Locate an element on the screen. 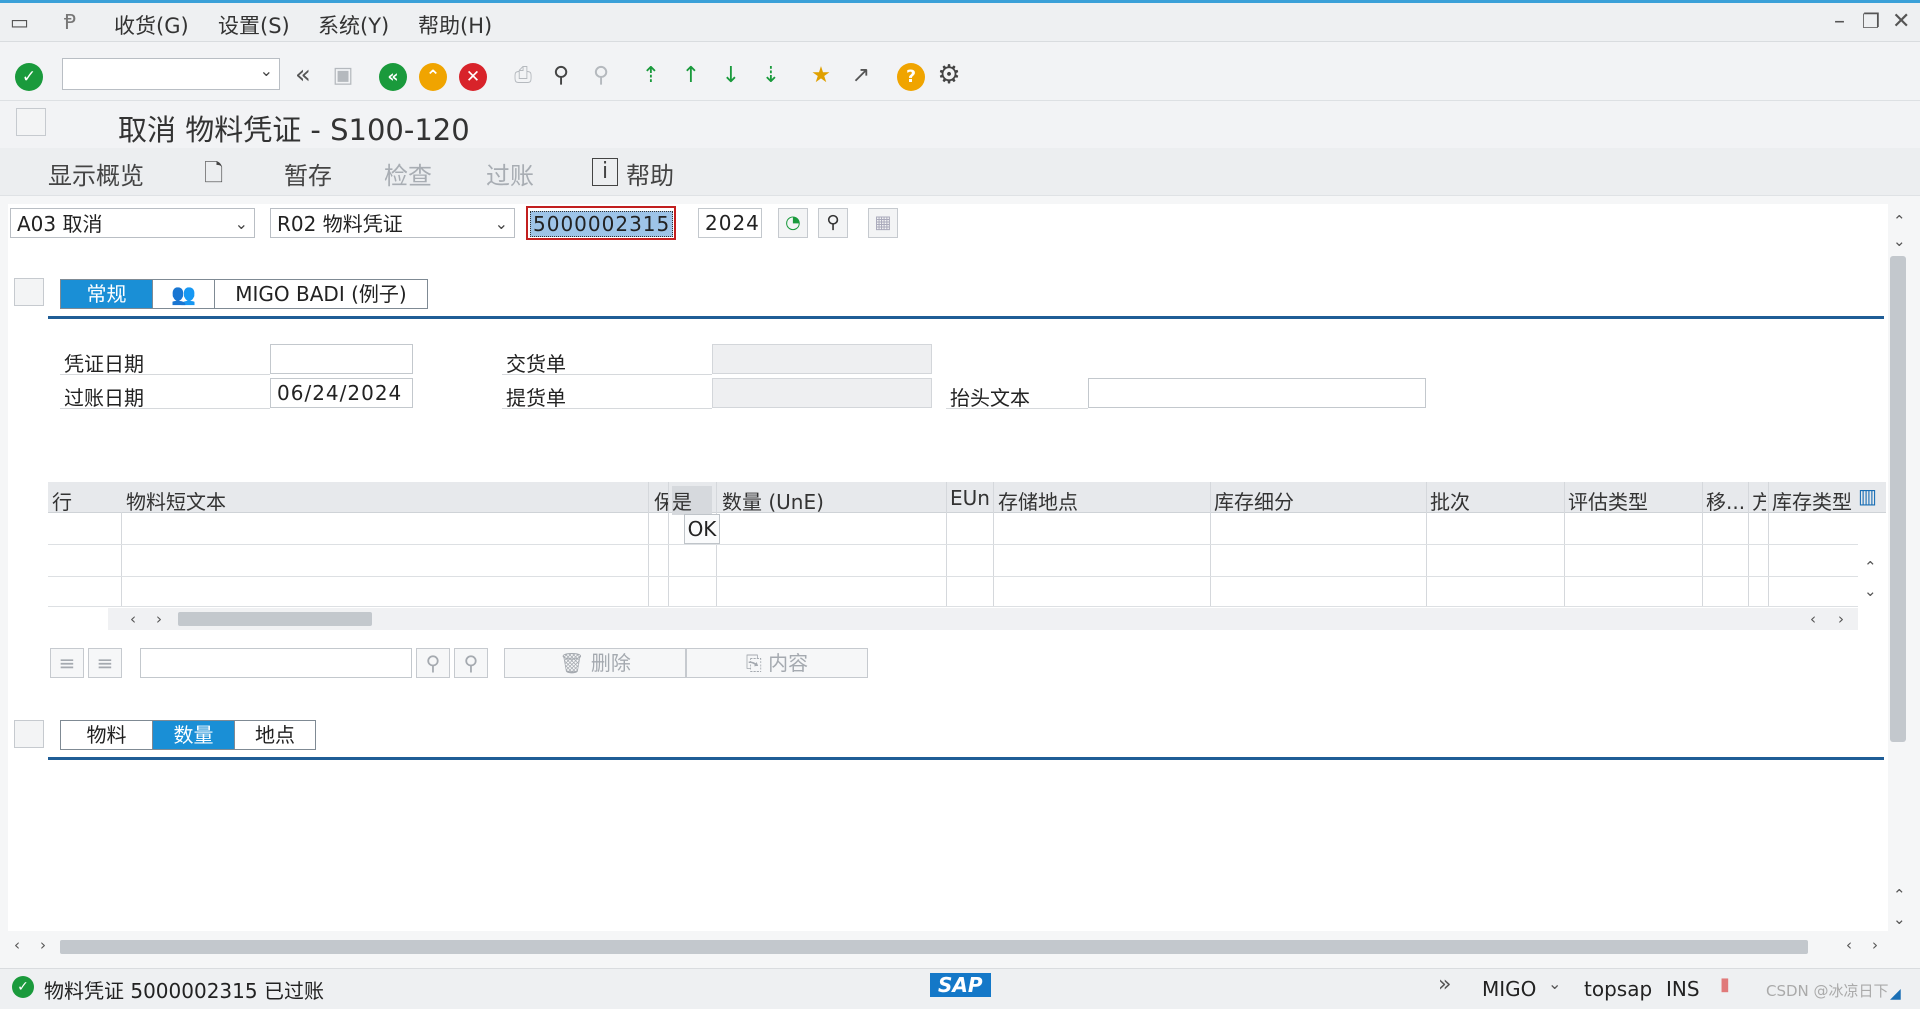 This screenshot has height=1009, width=1920. check-button: 检查 is located at coordinates (408, 173).